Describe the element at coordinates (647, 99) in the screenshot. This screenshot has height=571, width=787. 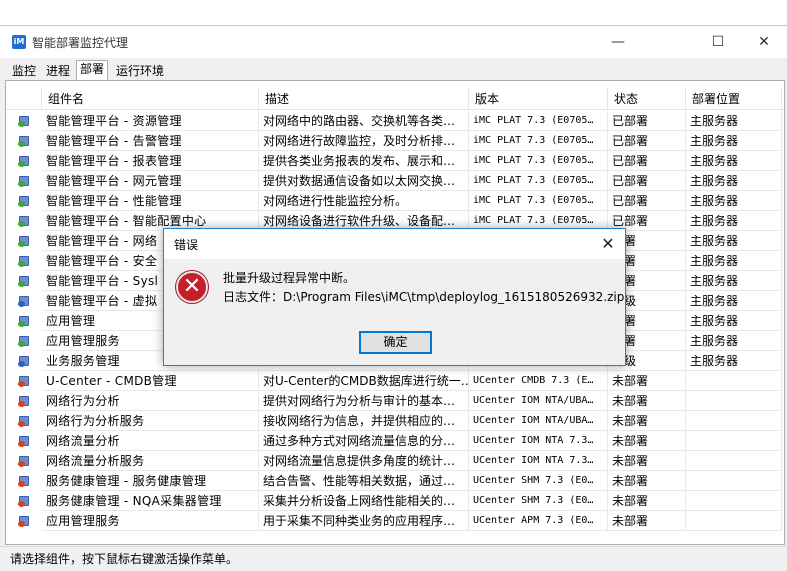
I see `column-header-status: 状态` at that location.